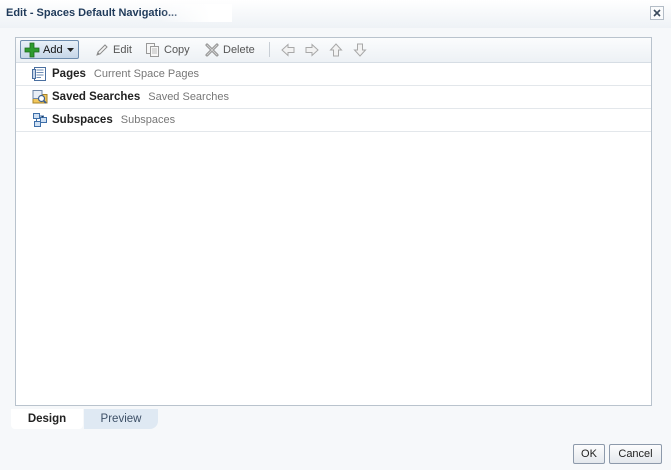 This screenshot has width=671, height=470. What do you see at coordinates (635, 454) in the screenshot?
I see `cancel-button: Cancel` at bounding box center [635, 454].